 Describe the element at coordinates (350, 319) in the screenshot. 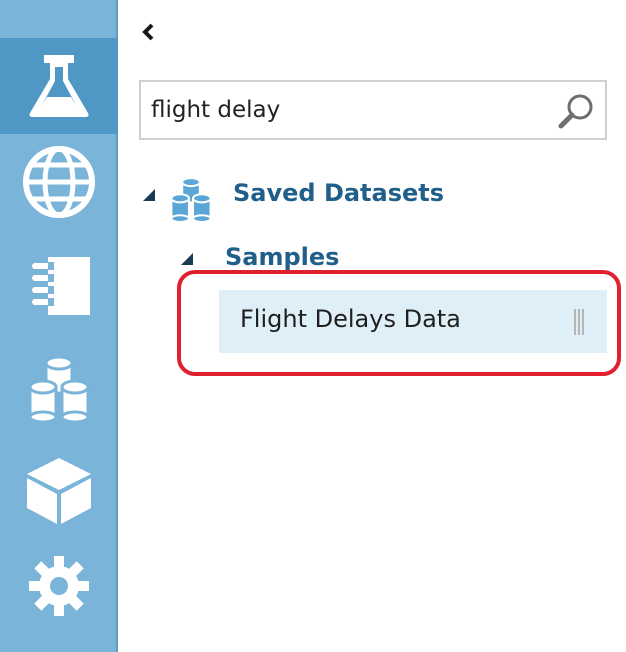

I see `dataset-item-label: Flight Delays Data` at that location.